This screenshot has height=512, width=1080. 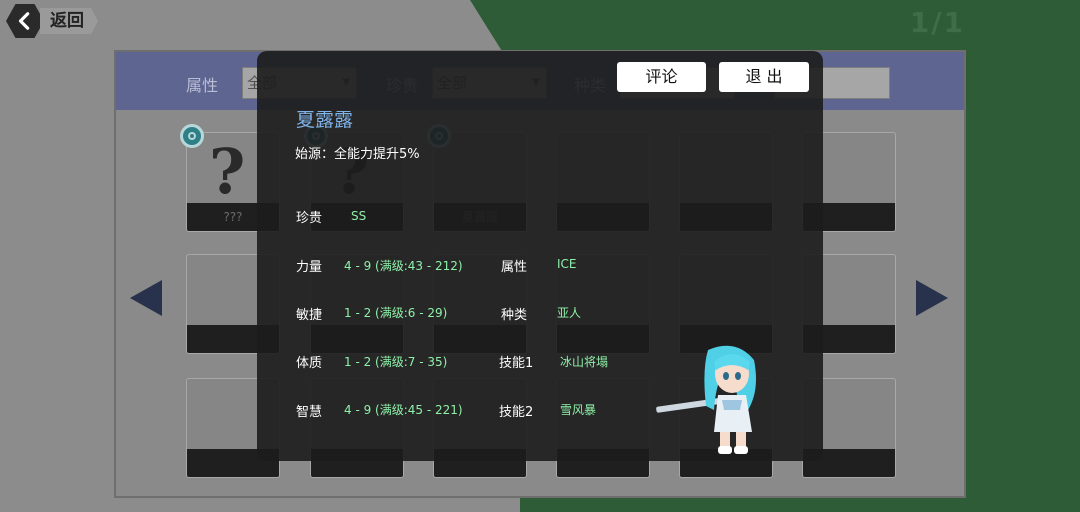 What do you see at coordinates (396, 313) in the screenshot?
I see `stat-value: 1 - 2 (满级:6 - 29)` at bounding box center [396, 313].